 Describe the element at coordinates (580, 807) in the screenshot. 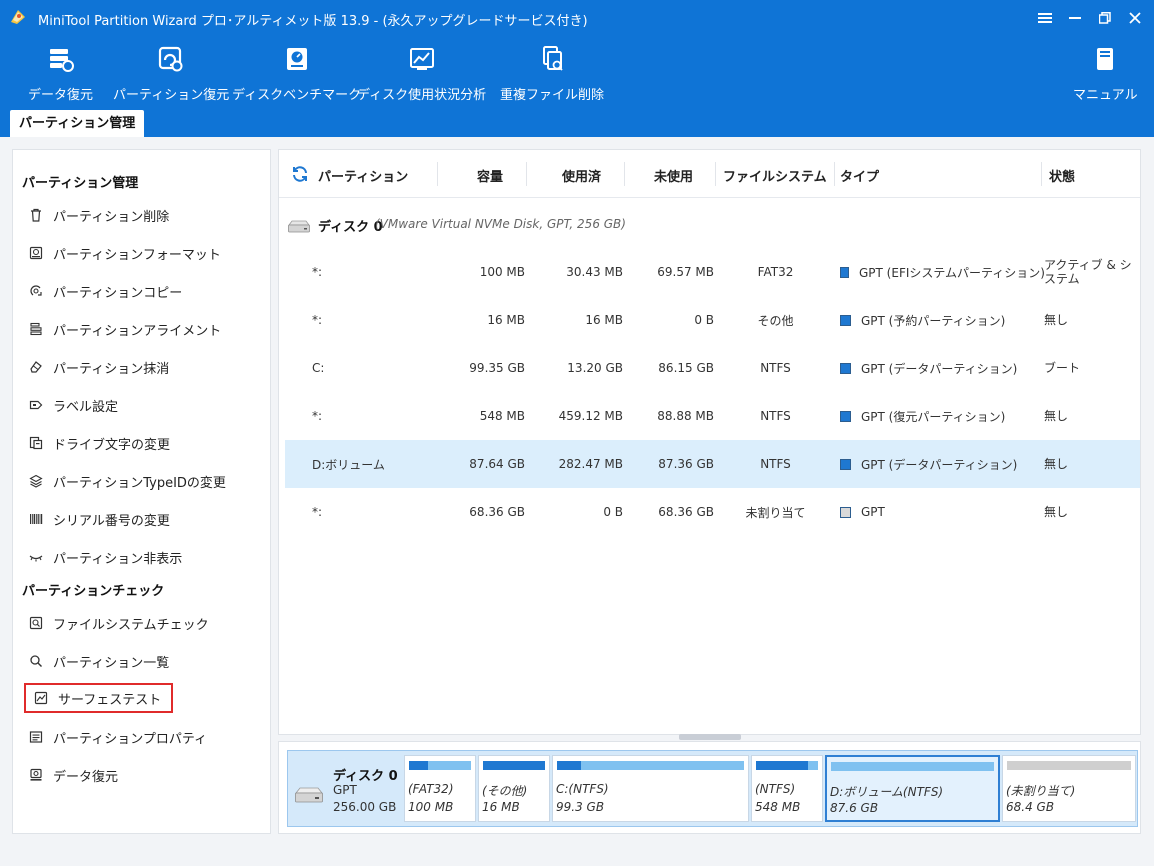

I see `partition-size: 99.3 GB` at that location.